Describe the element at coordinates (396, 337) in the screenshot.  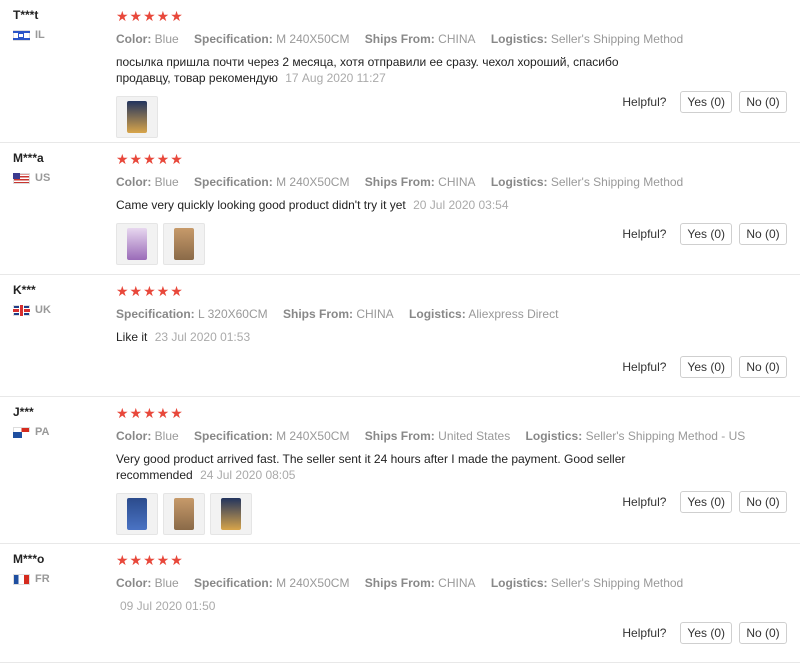
I see `review-text-block: Like it 23 Jul 2020 01:53` at that location.